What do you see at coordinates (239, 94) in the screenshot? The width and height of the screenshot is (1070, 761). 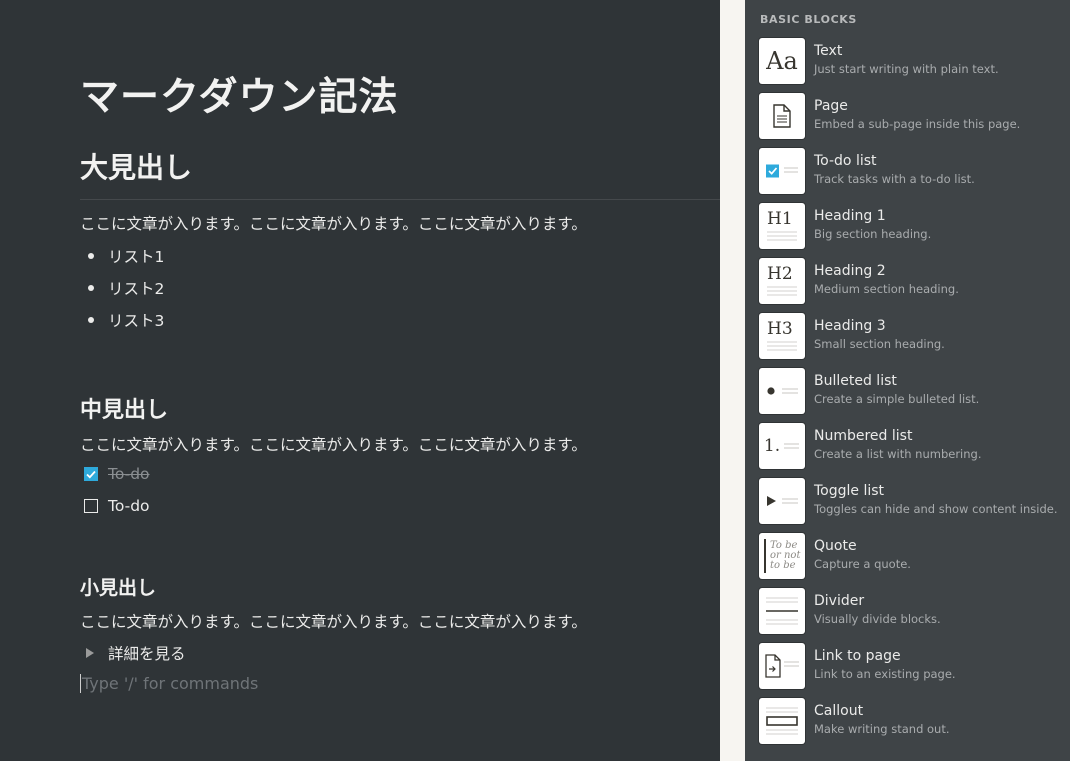 I see `page-title: マークダウン記法` at bounding box center [239, 94].